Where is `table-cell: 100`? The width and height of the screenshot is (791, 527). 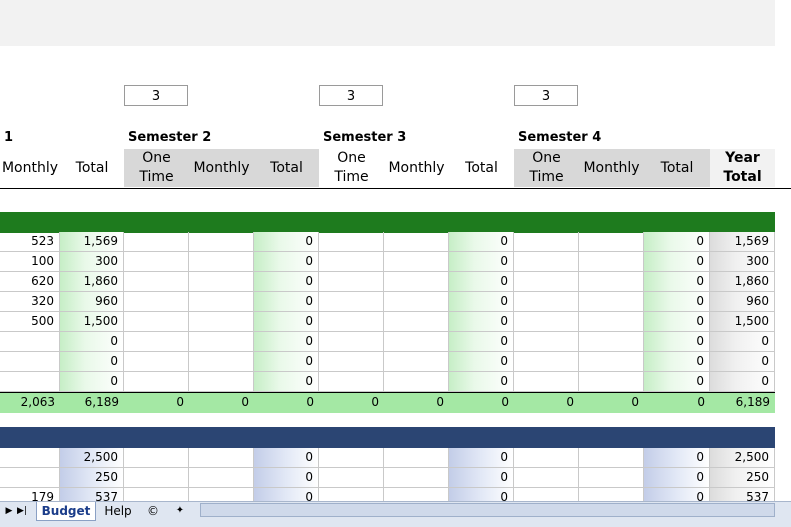
table-cell: 100 is located at coordinates (30, 262).